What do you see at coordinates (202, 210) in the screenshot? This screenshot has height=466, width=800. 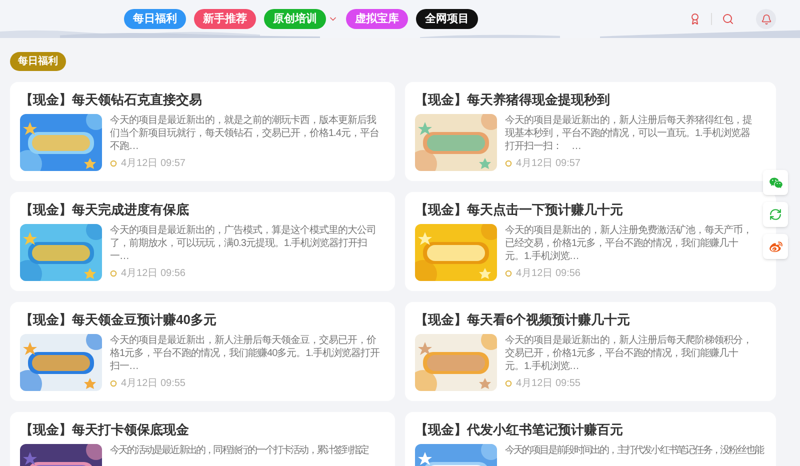 I see `article-title: 【现金】每天完成进度有保底` at bounding box center [202, 210].